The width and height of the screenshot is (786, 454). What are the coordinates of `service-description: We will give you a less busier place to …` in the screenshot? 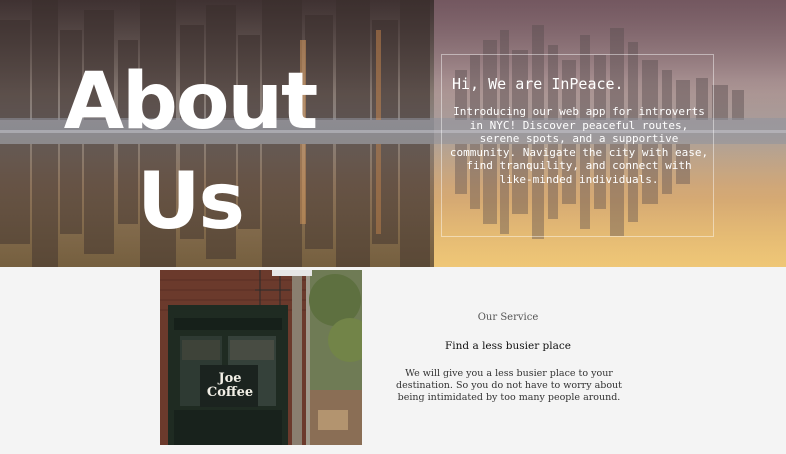 It's located at (509, 385).